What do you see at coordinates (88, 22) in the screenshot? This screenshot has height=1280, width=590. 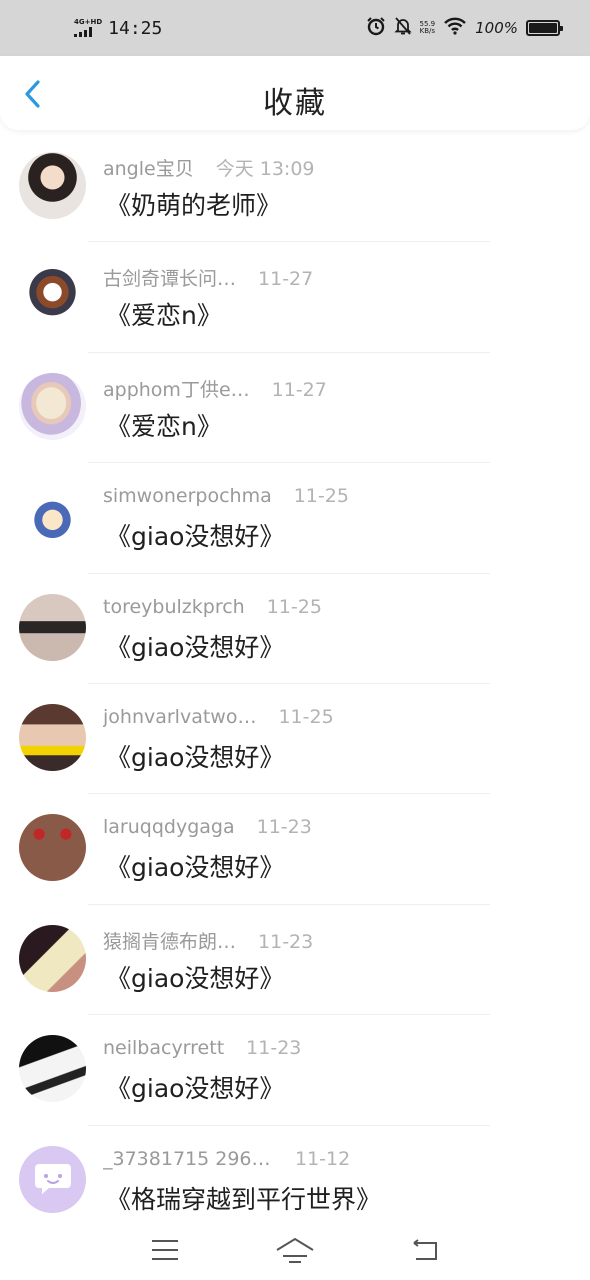 I see `network-label: 4G+HD` at bounding box center [88, 22].